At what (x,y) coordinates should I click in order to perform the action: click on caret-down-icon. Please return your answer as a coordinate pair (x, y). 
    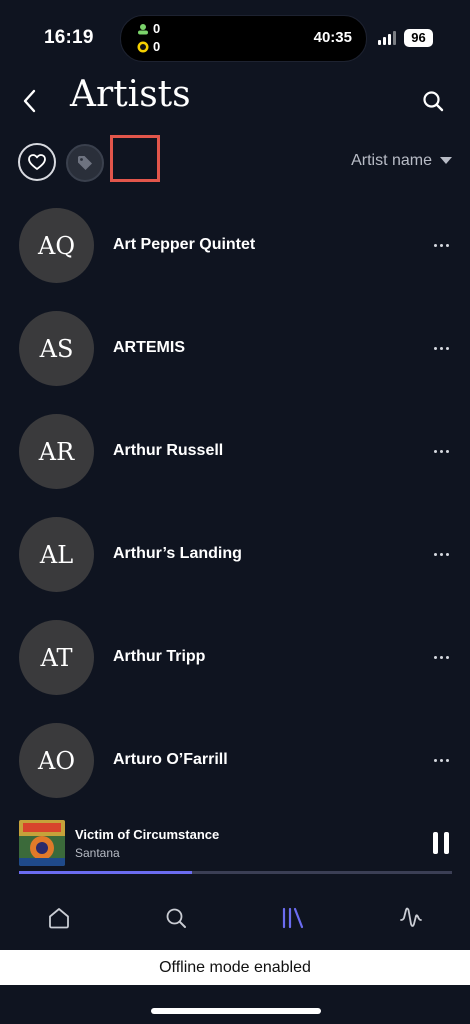
    Looking at the image, I should click on (446, 160).